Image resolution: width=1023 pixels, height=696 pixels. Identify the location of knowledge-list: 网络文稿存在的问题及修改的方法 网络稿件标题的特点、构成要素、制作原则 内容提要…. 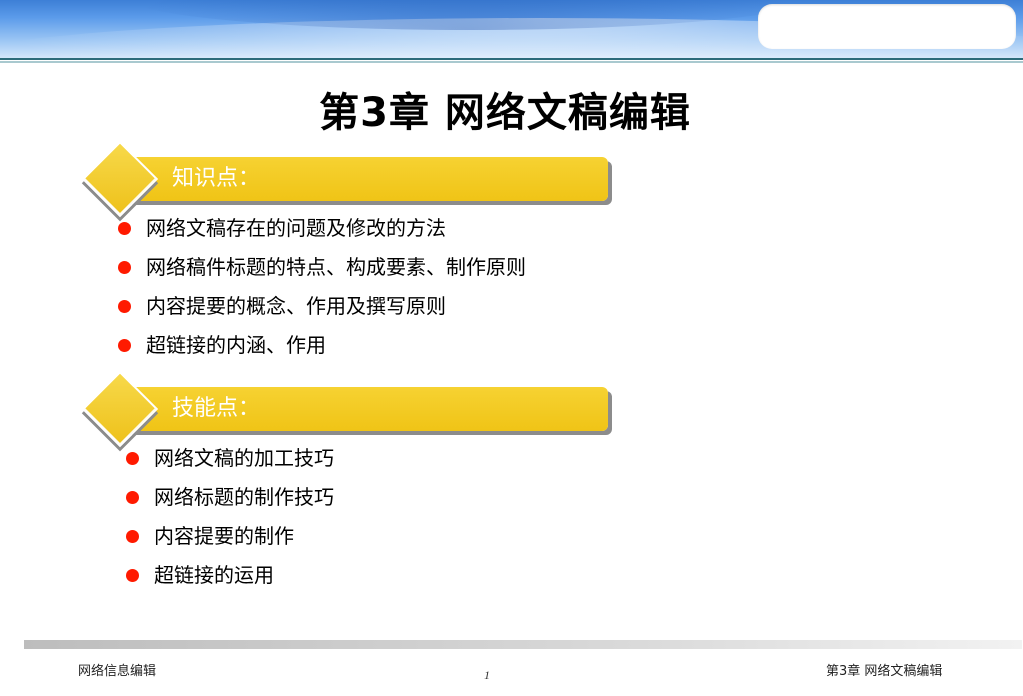
(322, 287).